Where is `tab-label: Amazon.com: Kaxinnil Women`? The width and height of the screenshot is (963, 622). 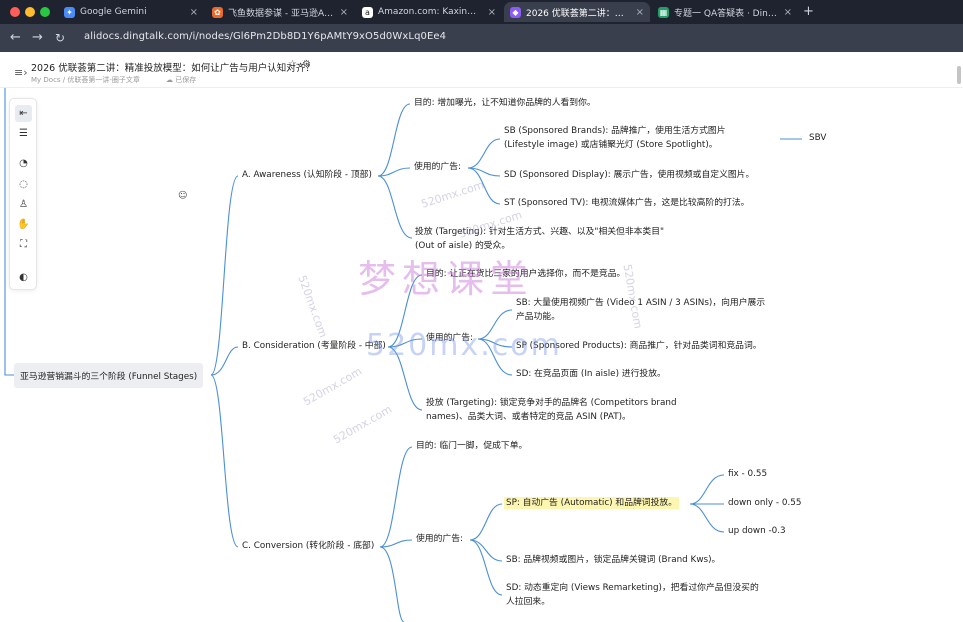 tab-label: Amazon.com: Kaxinnil Women is located at coordinates (430, 12).